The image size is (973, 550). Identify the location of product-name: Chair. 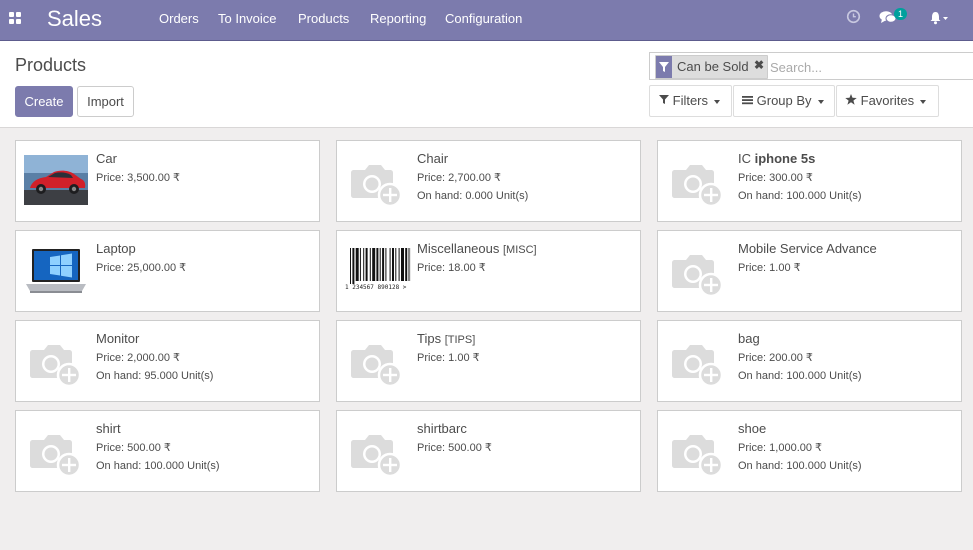
(433, 158).